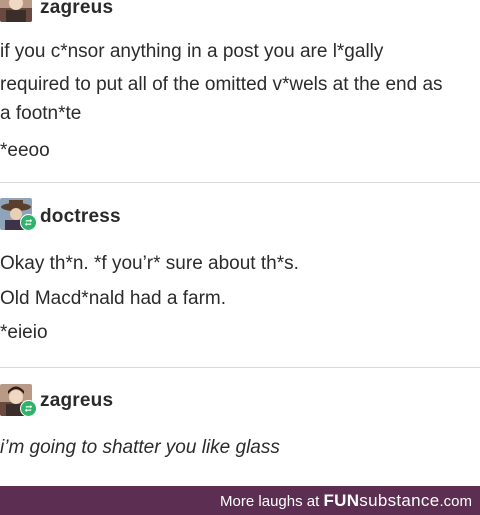 The image size is (480, 515). Describe the element at coordinates (16, 11) in the screenshot. I see `zagreus-avatar-icon` at that location.